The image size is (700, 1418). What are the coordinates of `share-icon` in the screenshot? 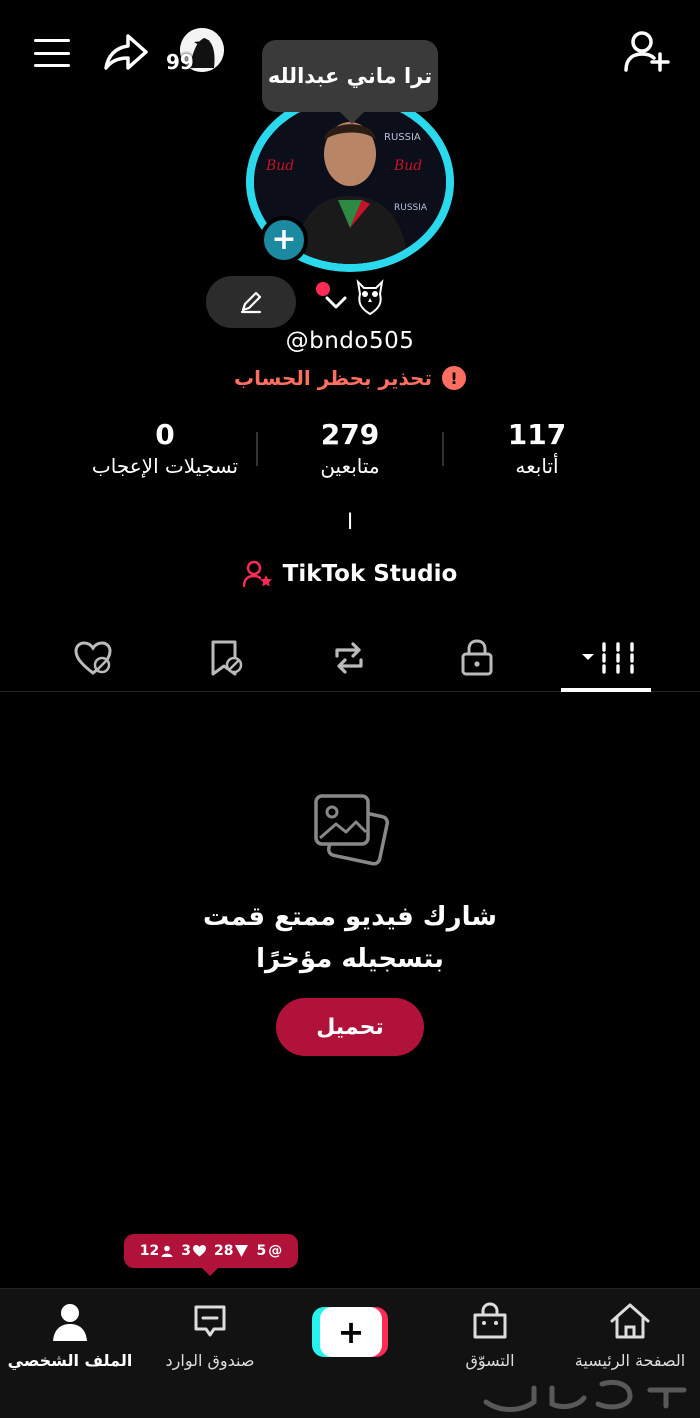 It's located at (126, 52).